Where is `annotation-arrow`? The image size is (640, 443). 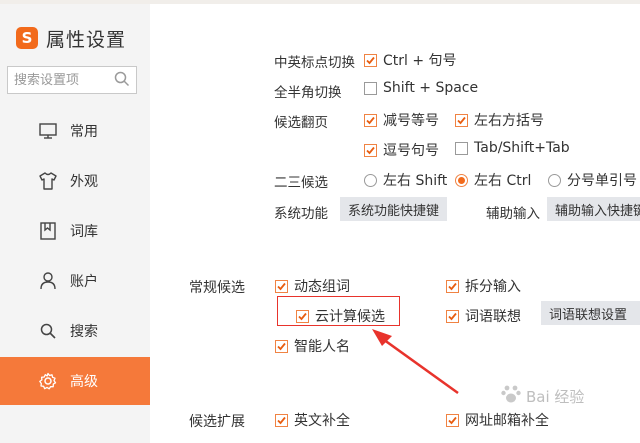
annotation-arrow is located at coordinates (415, 362).